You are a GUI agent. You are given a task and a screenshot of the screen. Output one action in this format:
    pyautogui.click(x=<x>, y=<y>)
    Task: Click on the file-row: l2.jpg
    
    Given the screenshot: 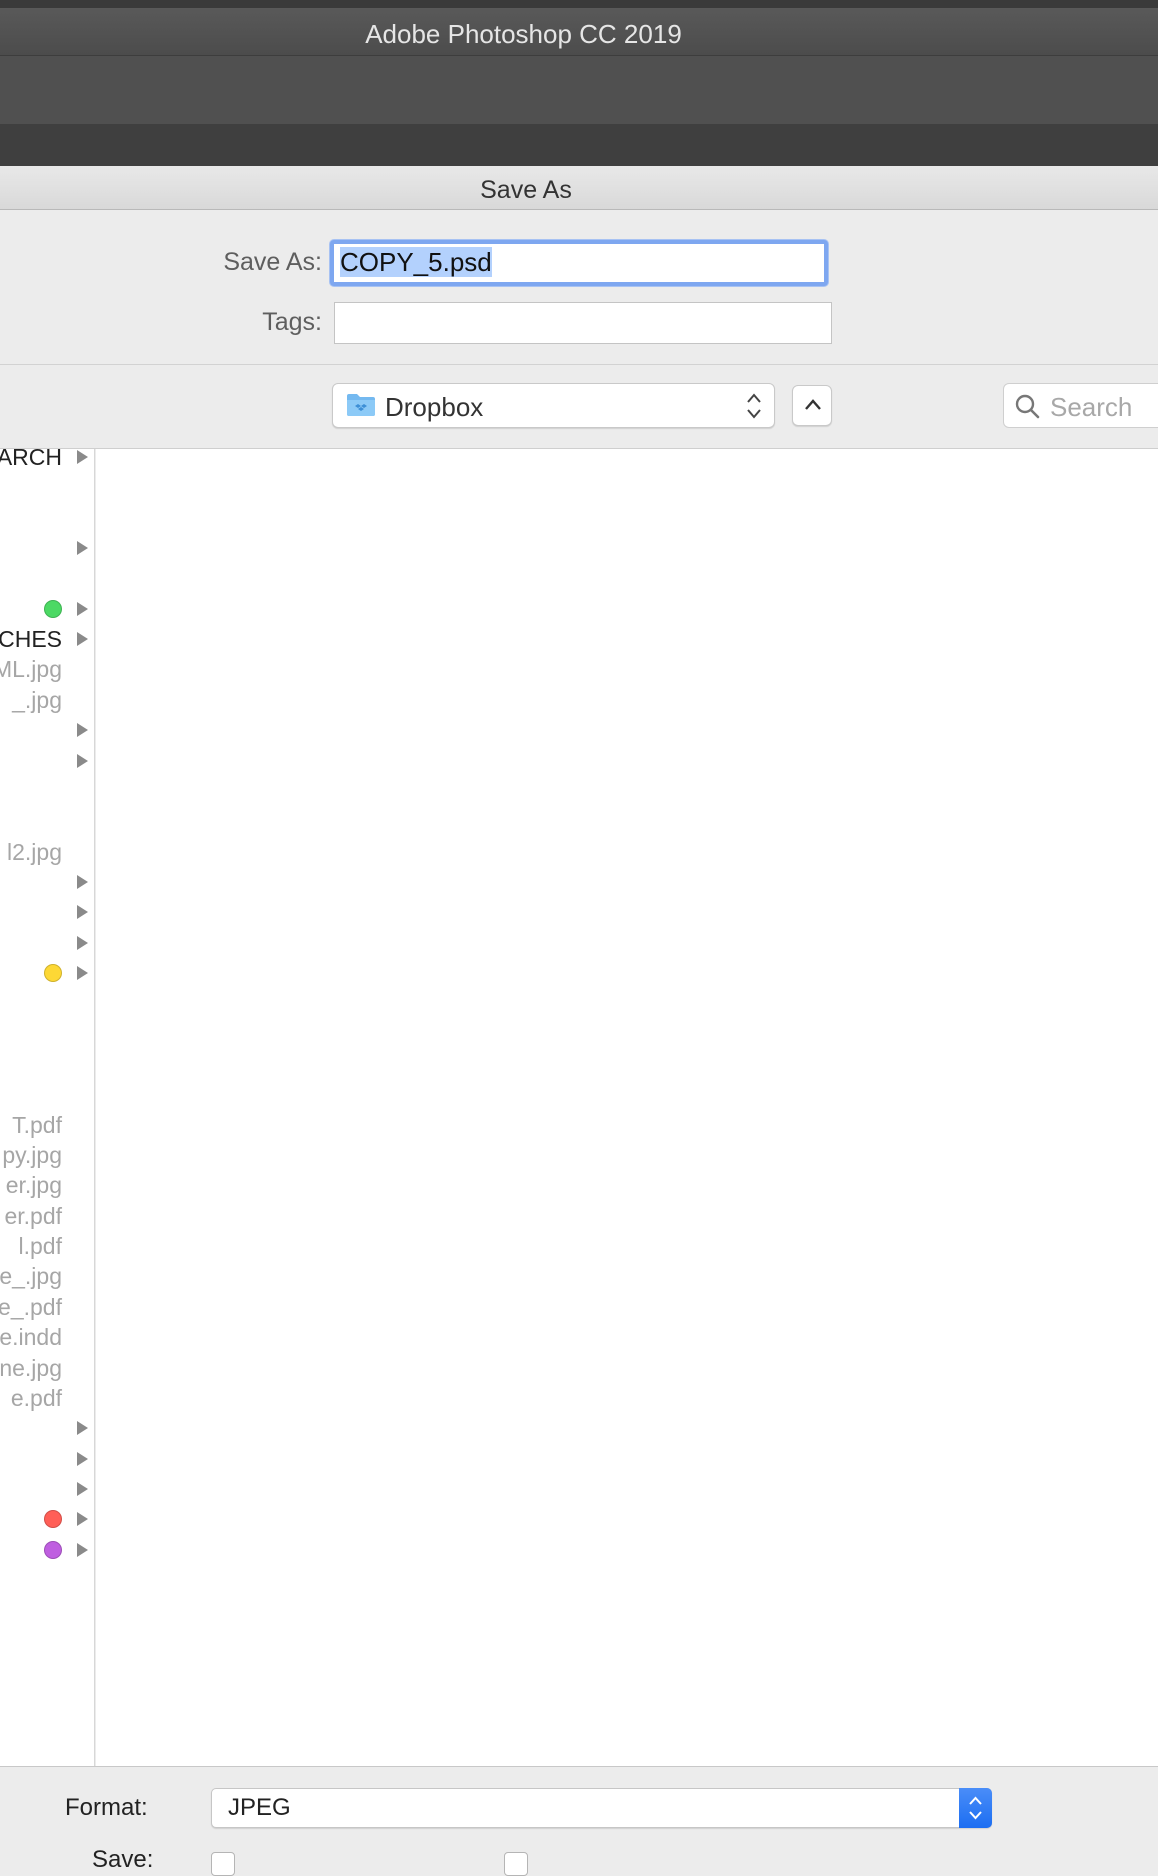 What is the action you would take?
    pyautogui.click(x=47, y=852)
    